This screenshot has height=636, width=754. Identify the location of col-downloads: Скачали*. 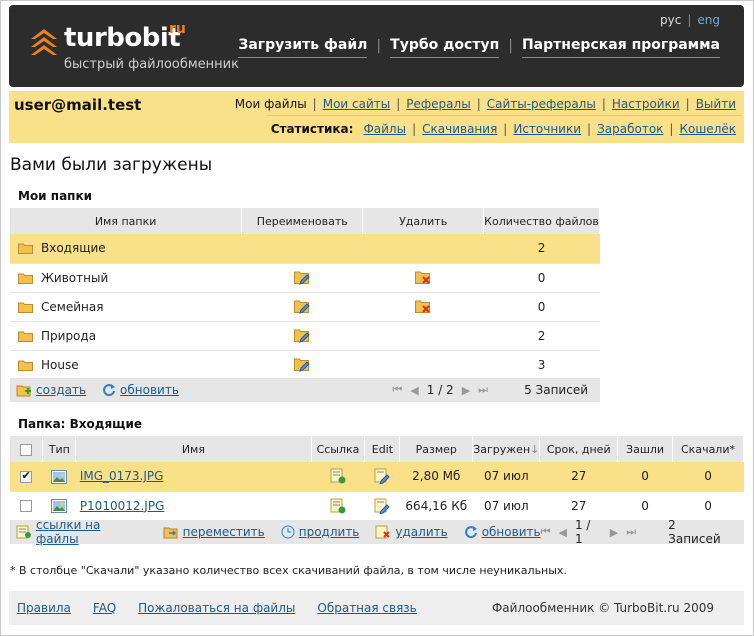
(708, 449).